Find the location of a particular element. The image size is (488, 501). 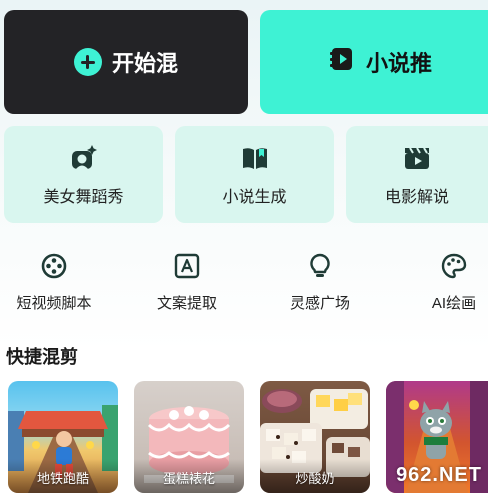

tool-label: 文案提取 is located at coordinates (186, 303).